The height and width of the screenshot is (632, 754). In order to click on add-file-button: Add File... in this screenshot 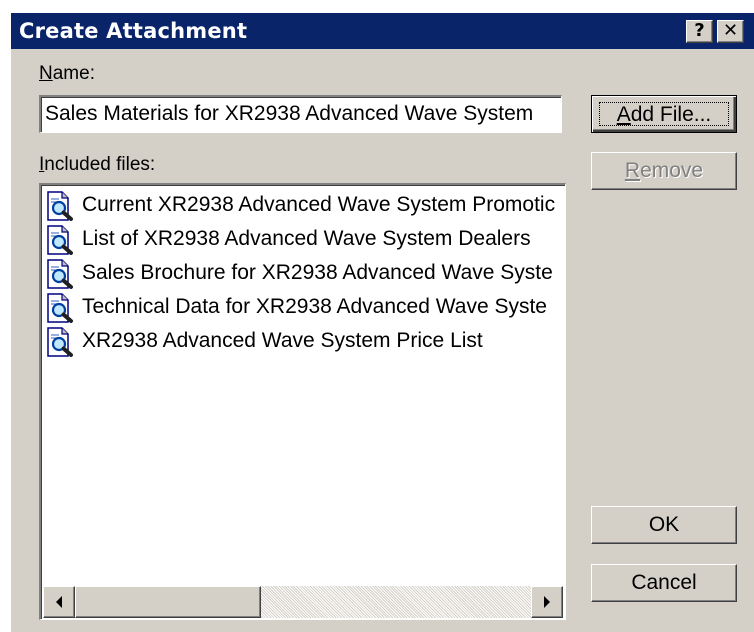, I will do `click(664, 114)`.